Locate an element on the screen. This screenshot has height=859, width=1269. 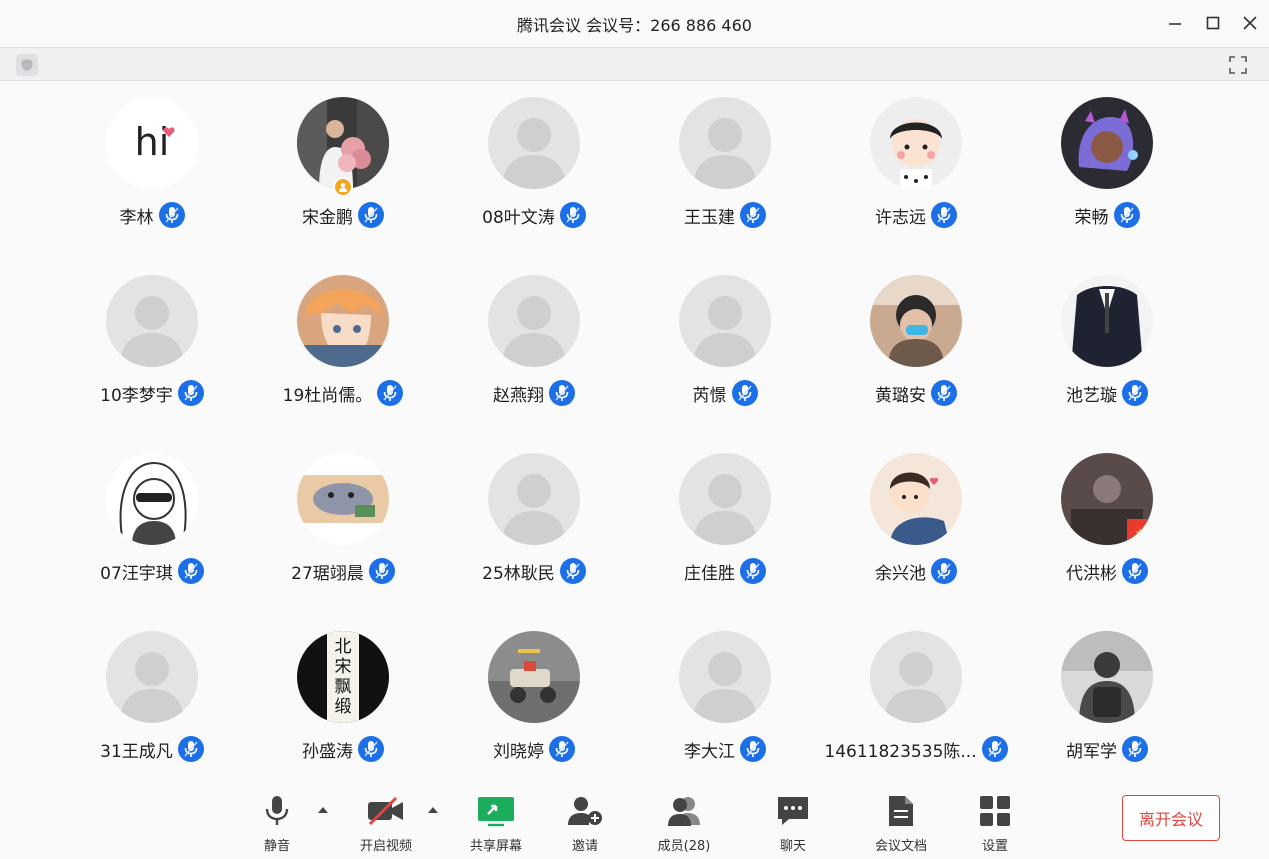
participant-tile: 27琚翊晨 is located at coordinates (343, 512).